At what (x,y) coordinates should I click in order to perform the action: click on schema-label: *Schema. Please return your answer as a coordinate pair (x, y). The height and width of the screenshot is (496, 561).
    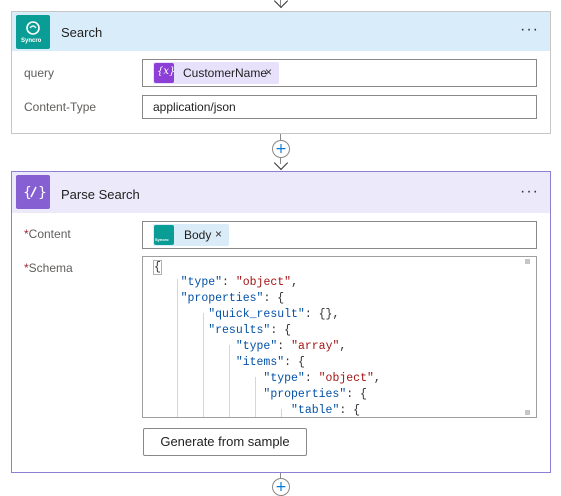
    Looking at the image, I should click on (48, 268).